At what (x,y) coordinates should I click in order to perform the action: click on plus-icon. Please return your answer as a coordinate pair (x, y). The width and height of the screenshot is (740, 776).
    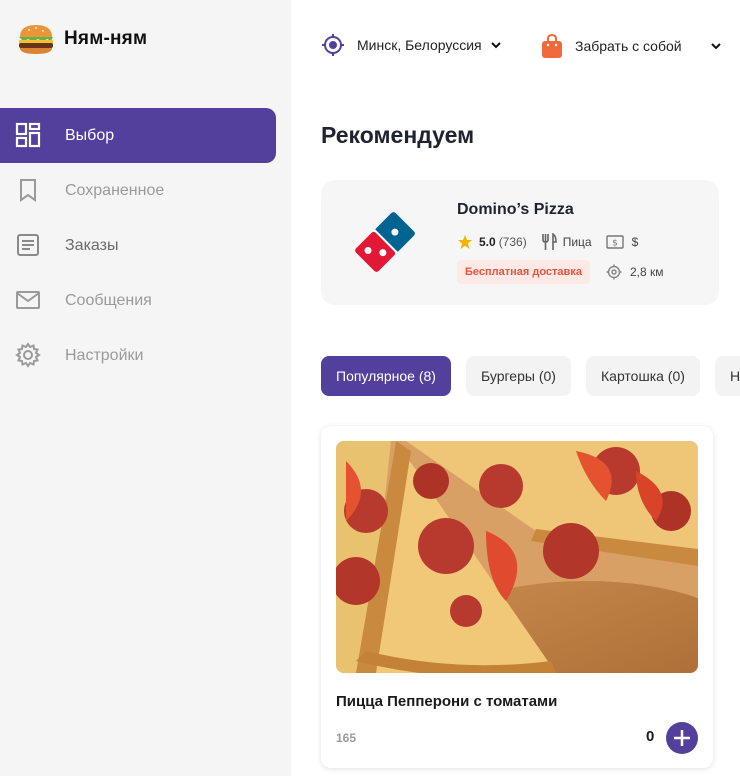
    Looking at the image, I should click on (682, 738).